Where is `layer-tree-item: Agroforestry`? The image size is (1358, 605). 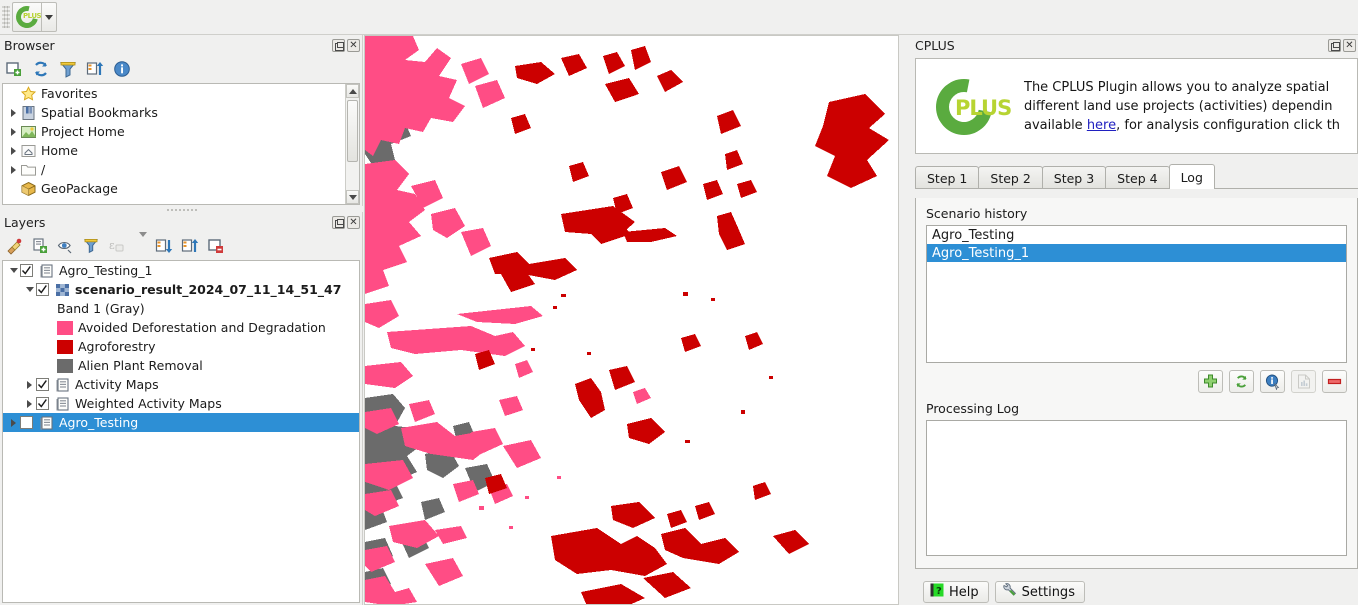 layer-tree-item: Agroforestry is located at coordinates (181, 346).